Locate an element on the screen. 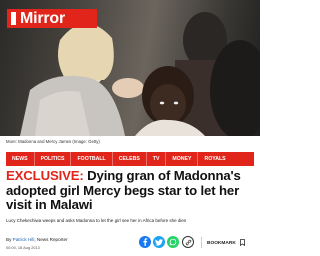 This screenshot has width=320, height=256. byline: By Patrick Hill, News Reporter is located at coordinates (37, 239).